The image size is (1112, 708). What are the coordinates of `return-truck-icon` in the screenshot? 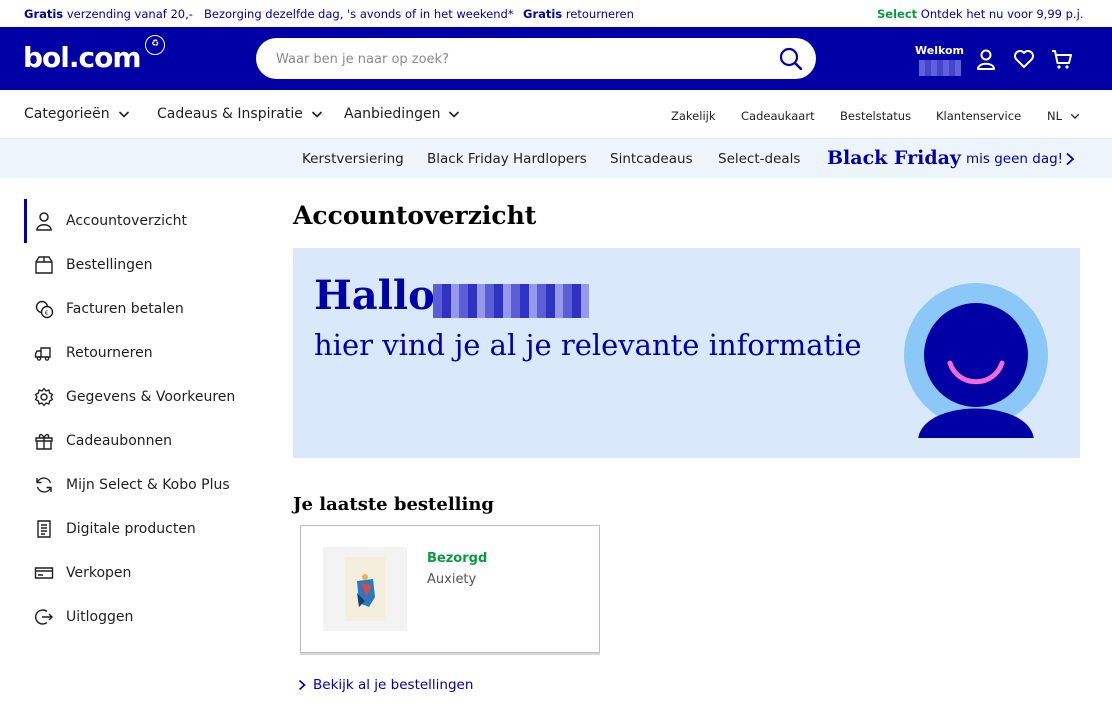 It's located at (42, 354).